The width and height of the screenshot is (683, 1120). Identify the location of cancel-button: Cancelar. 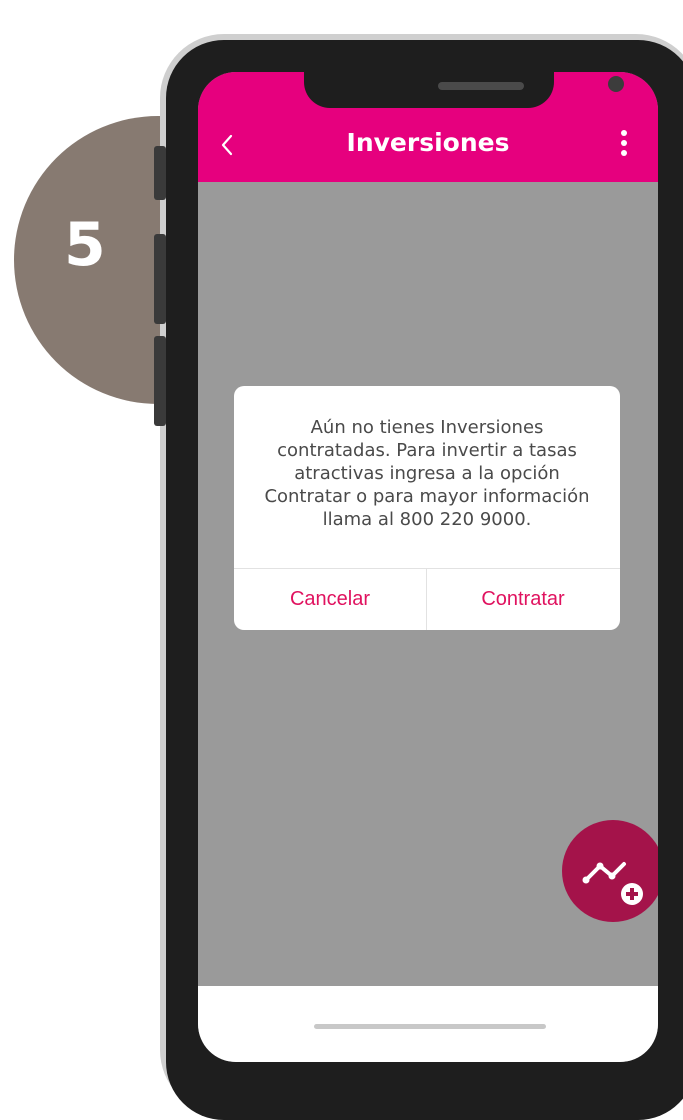
(330, 599).